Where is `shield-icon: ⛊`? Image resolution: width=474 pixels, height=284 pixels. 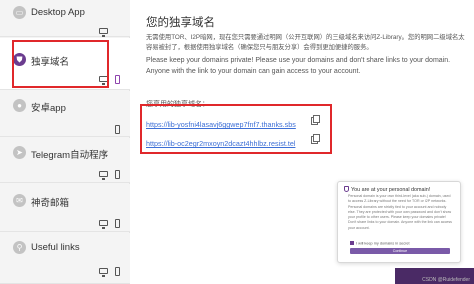 shield-icon: ⛊ is located at coordinates (19, 59).